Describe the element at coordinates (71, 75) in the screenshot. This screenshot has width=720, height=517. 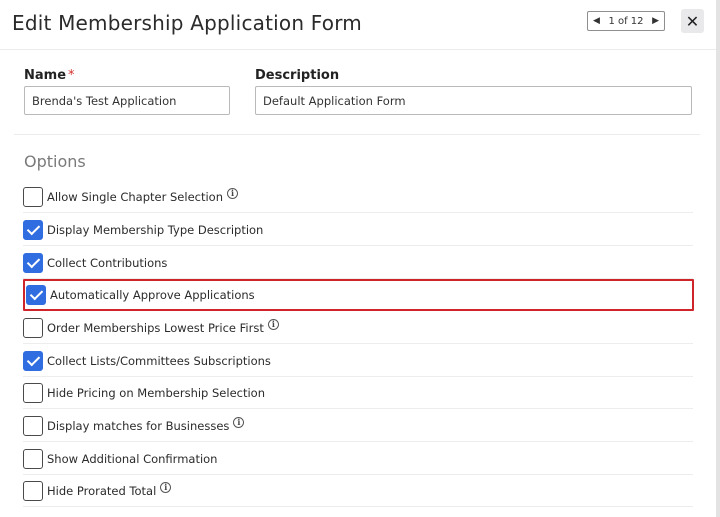
I see `required-mark: *` at that location.